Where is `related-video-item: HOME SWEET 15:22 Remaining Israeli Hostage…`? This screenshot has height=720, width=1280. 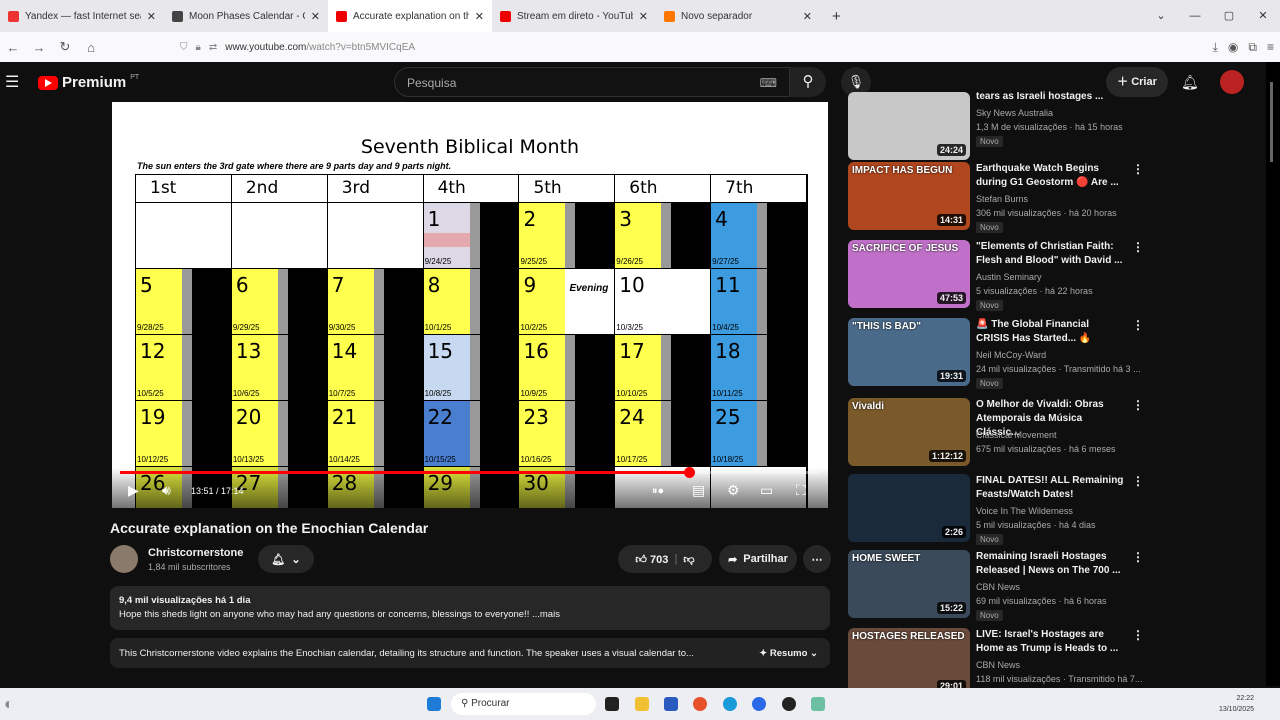
related-video-item: HOME SWEET 15:22 Remaining Israeli Hostage… is located at coordinates (998, 589).